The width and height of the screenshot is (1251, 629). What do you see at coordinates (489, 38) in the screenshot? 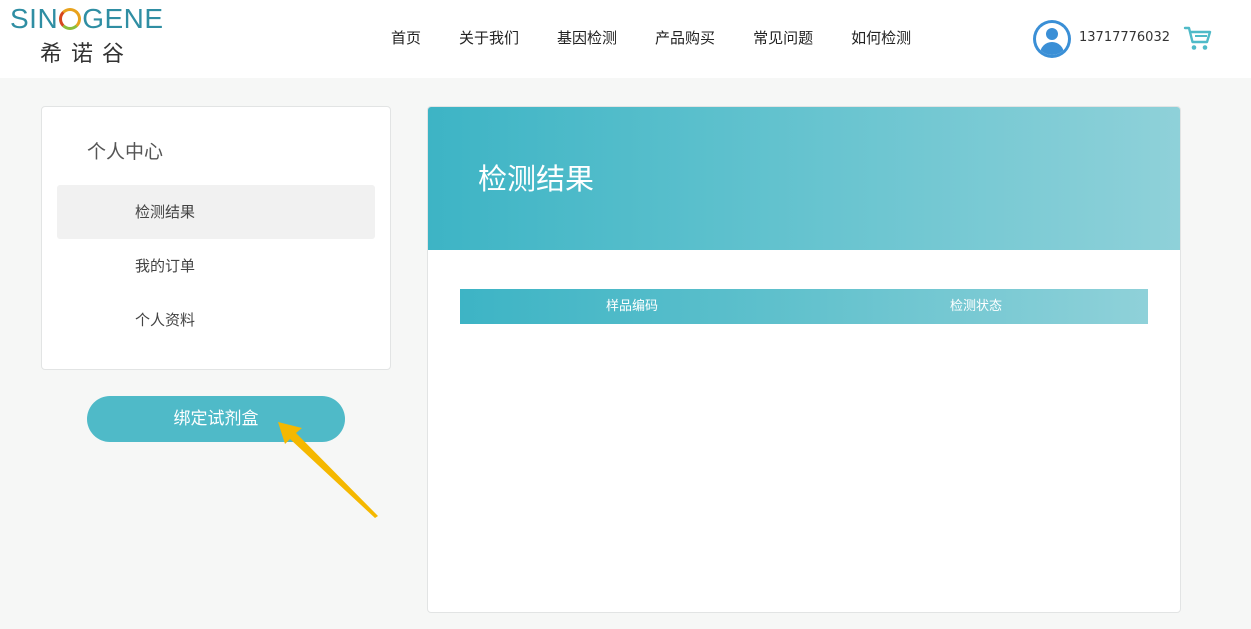
I see `nav-about: 关于我们` at bounding box center [489, 38].